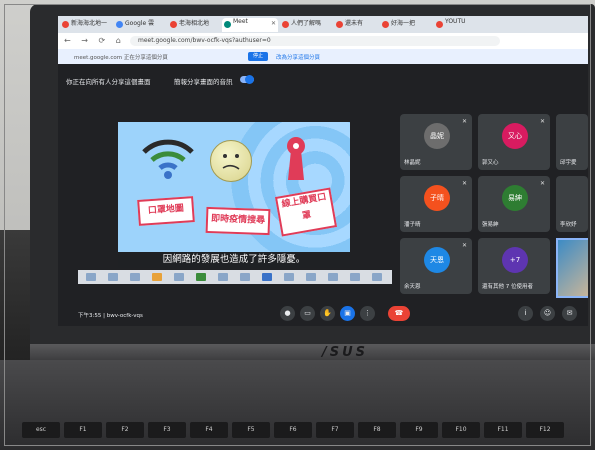 The height and width of the screenshot is (450, 595). Describe the element at coordinates (572, 204) in the screenshot. I see `participant-tile: 李欣妤` at that location.